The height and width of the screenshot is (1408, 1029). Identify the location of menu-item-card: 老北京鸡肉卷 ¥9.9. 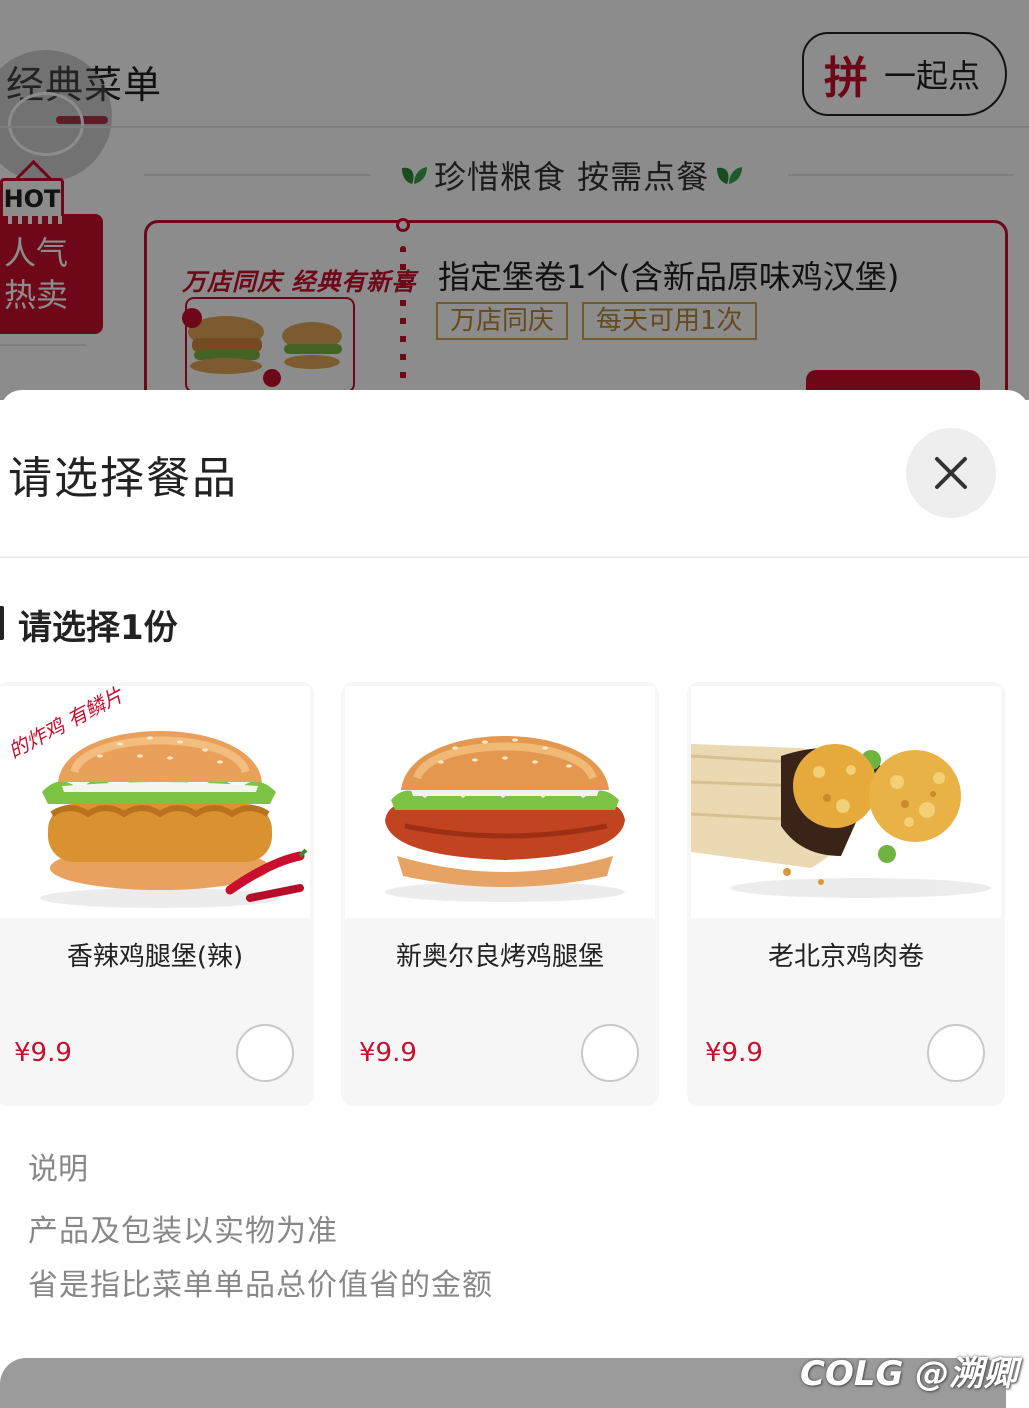
(846, 894).